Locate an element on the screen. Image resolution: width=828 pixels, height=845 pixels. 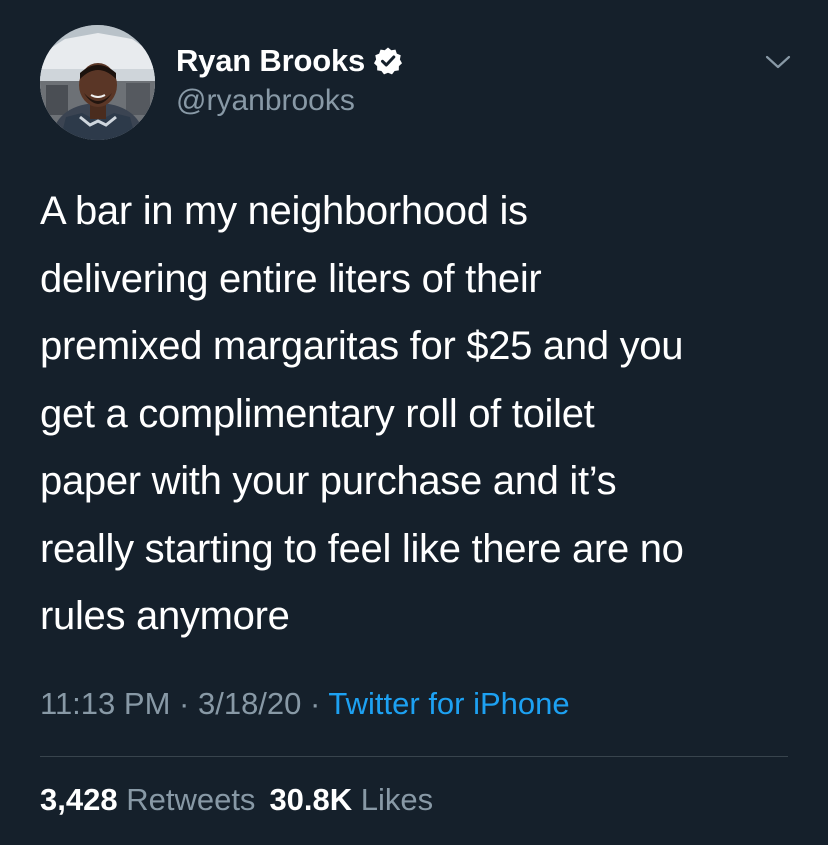
tweet-text-line: paper with your purchase and it’s is located at coordinates (328, 481).